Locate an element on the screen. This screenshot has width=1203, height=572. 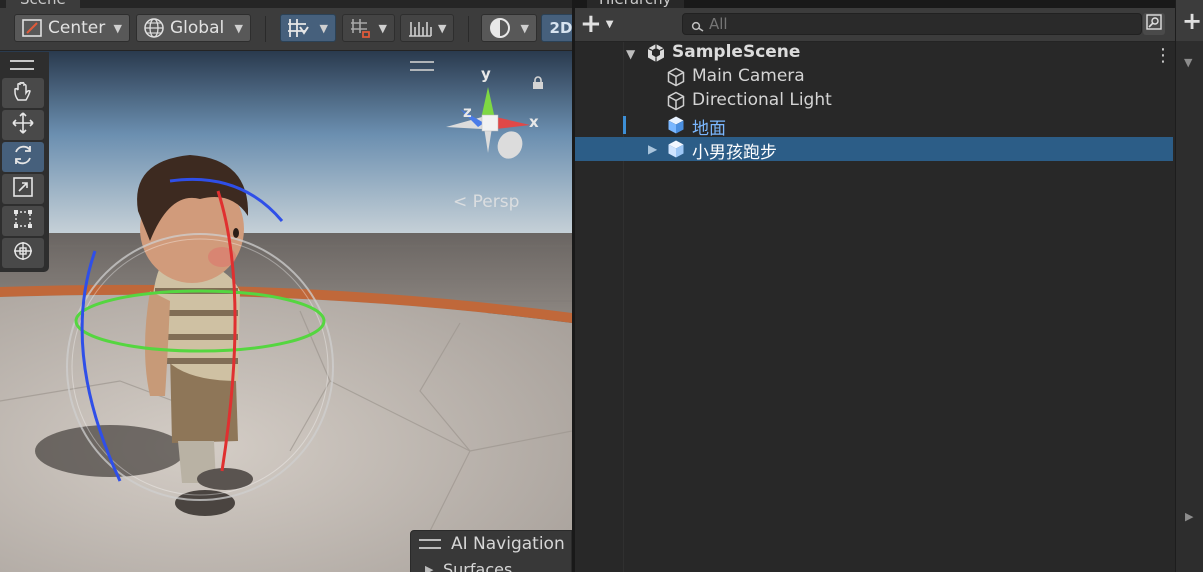
surfaces-foldout: Surfaces is located at coordinates (477, 566).